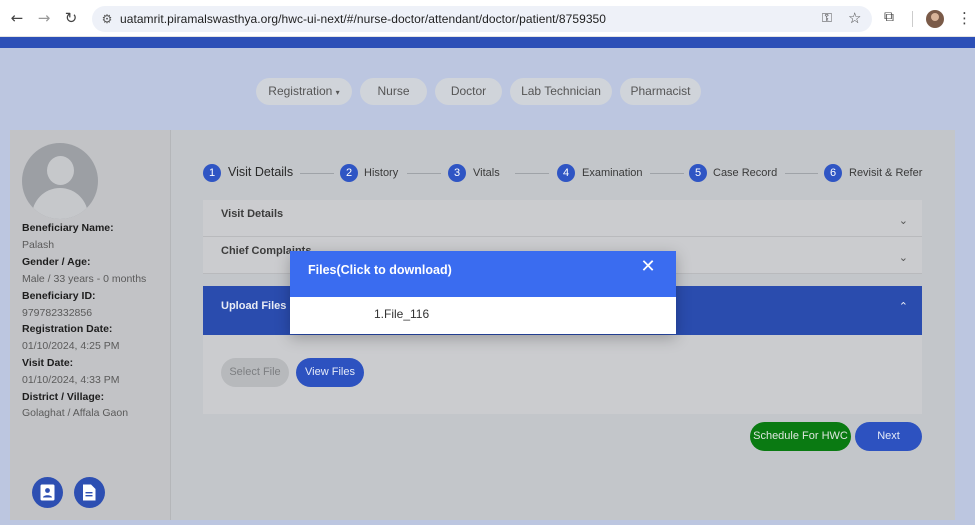 Image resolution: width=975 pixels, height=525 pixels. What do you see at coordinates (903, 306) in the screenshot?
I see `chevron-up-icon: ⌃` at bounding box center [903, 306].